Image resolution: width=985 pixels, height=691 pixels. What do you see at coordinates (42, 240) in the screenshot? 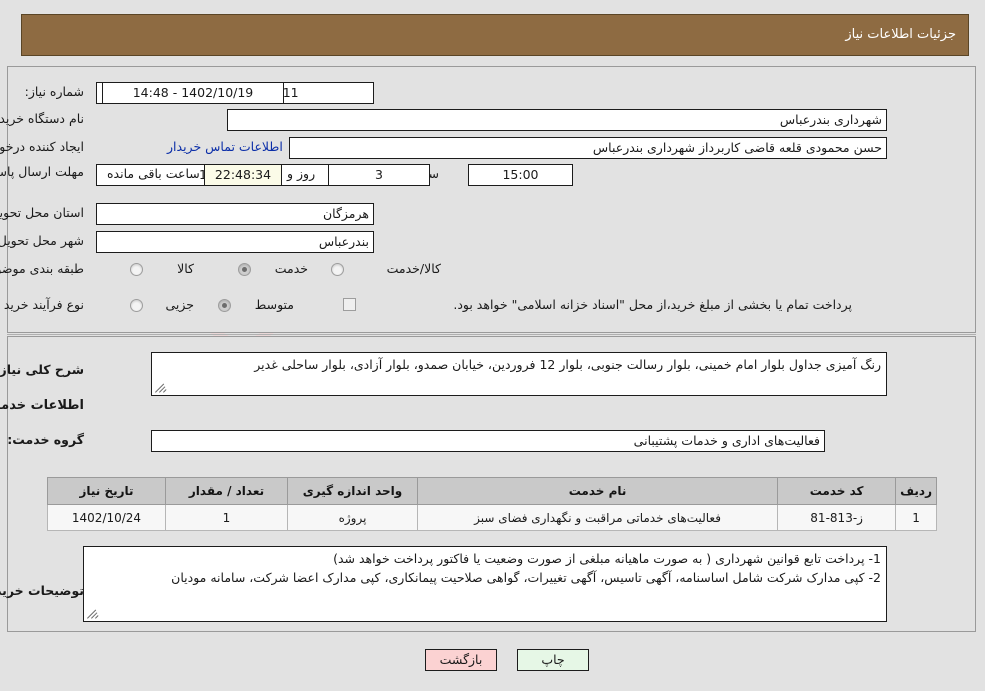
I see `city-label: شهر محل تحویل:` at bounding box center [42, 240].